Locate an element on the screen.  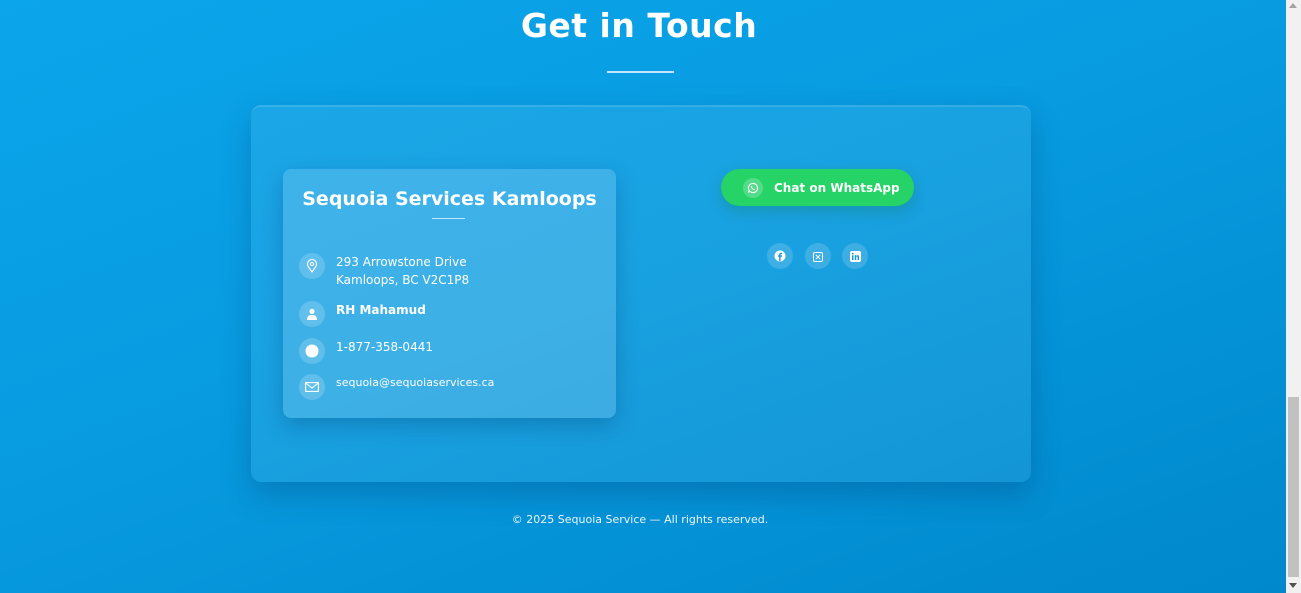
user-icon is located at coordinates (312, 314).